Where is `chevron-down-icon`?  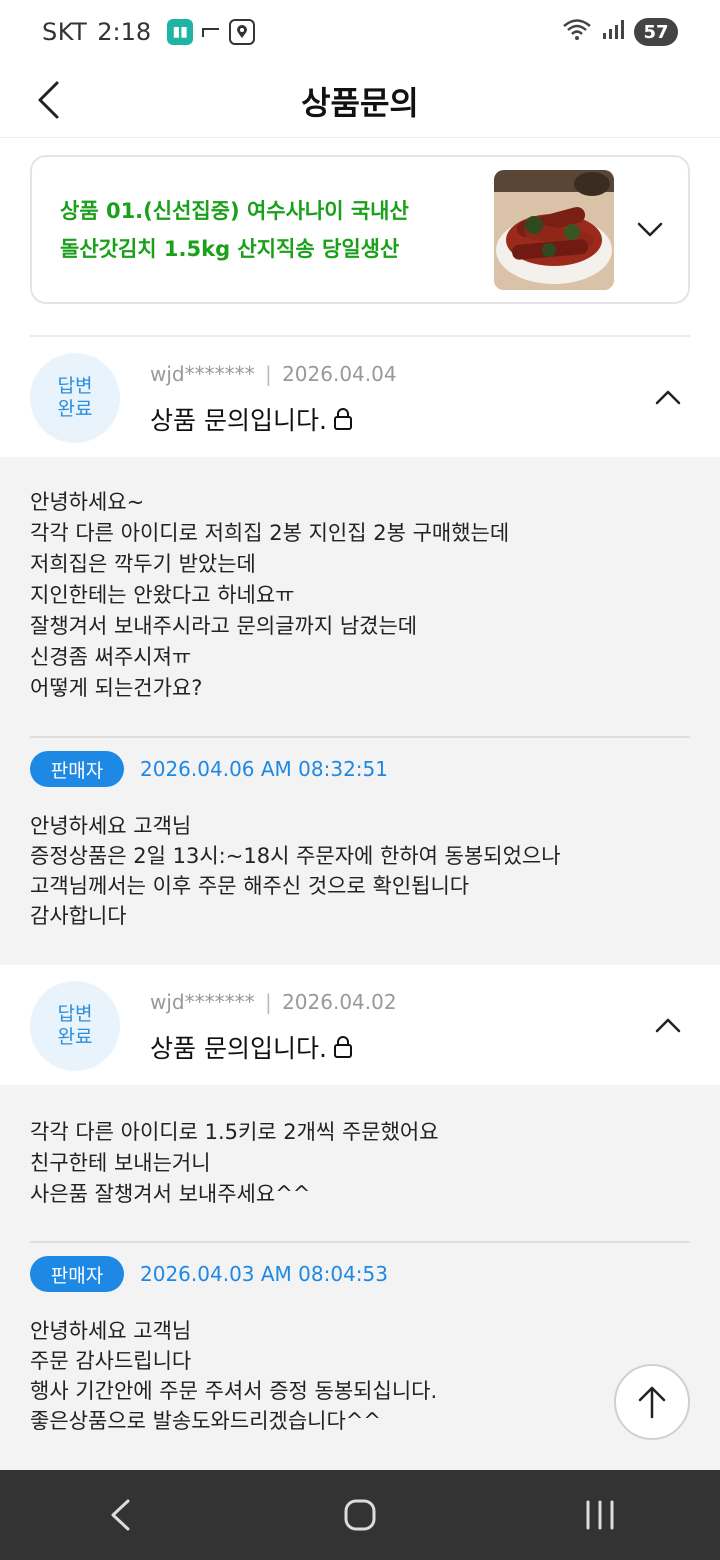
chevron-down-icon is located at coordinates (650, 229).